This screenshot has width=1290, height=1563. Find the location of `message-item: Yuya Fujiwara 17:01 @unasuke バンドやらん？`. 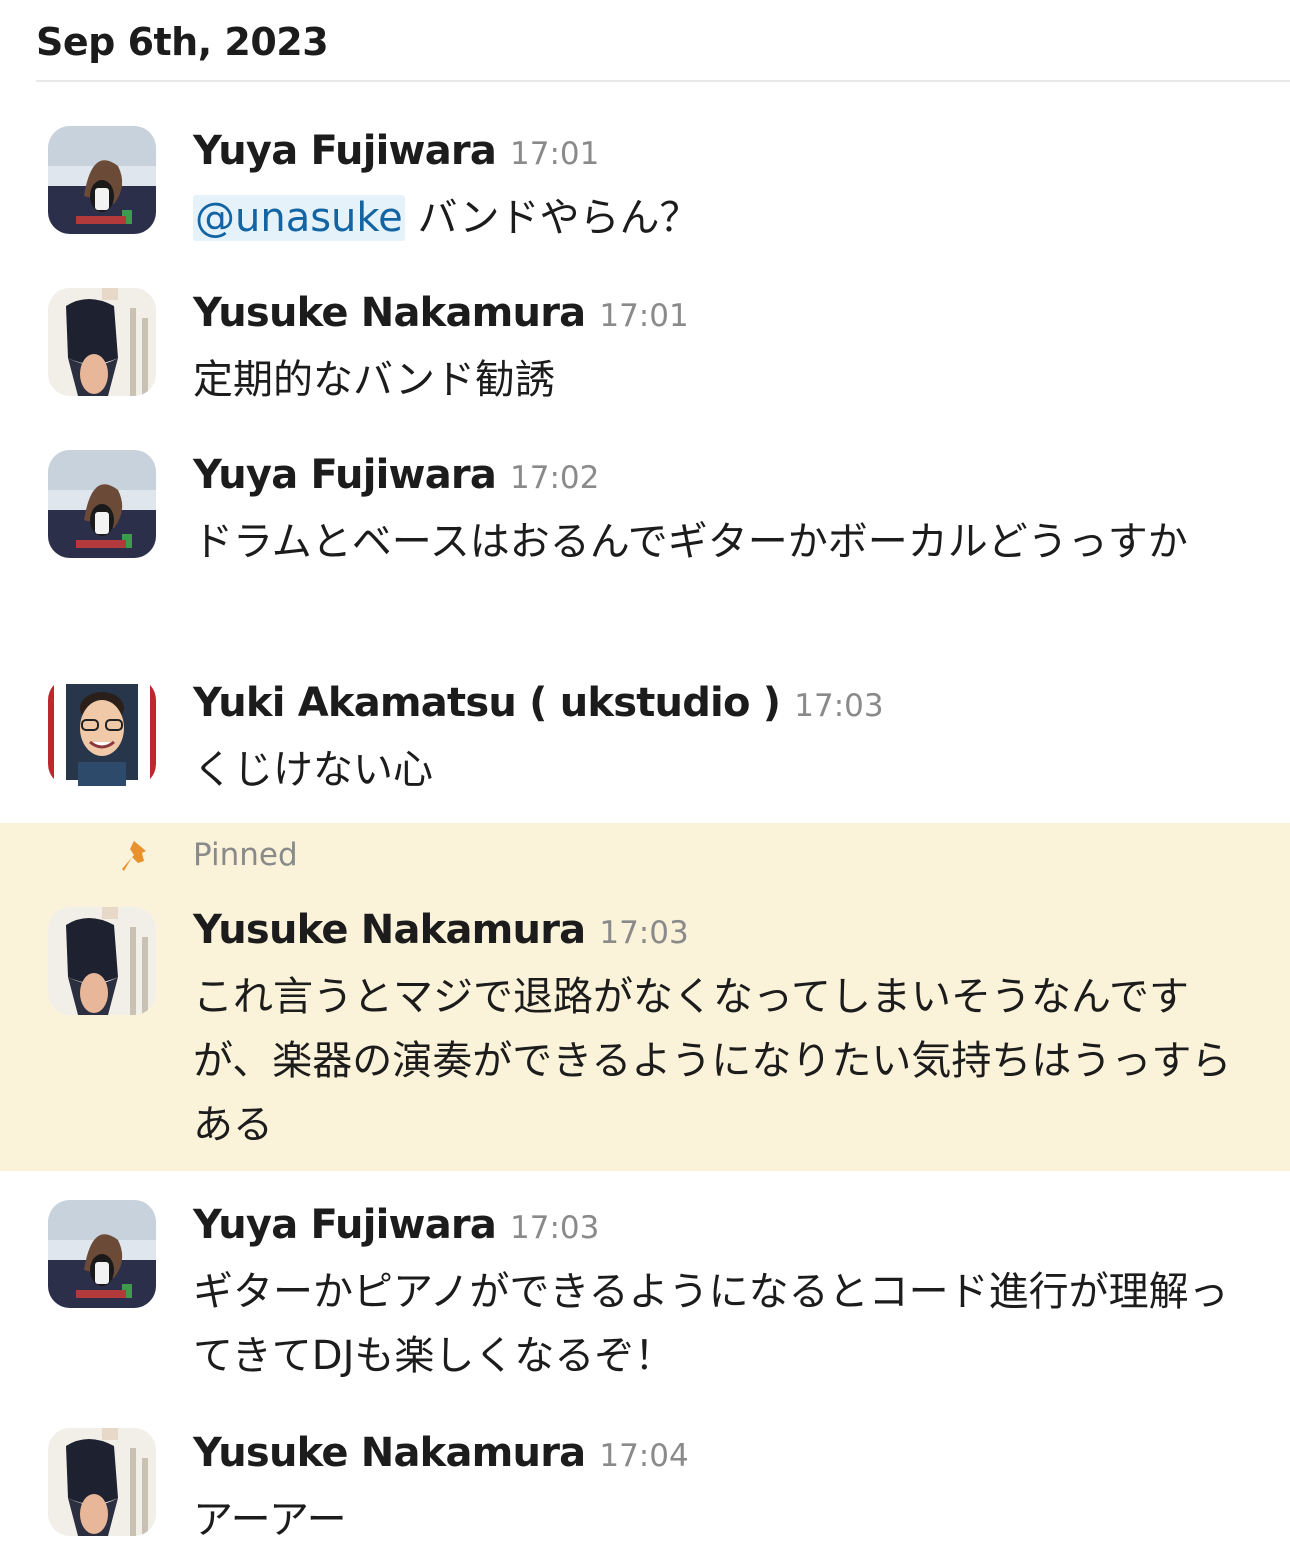

message-item: Yuya Fujiwara 17:01 @unasuke バンドやらん？ is located at coordinates (645, 188).